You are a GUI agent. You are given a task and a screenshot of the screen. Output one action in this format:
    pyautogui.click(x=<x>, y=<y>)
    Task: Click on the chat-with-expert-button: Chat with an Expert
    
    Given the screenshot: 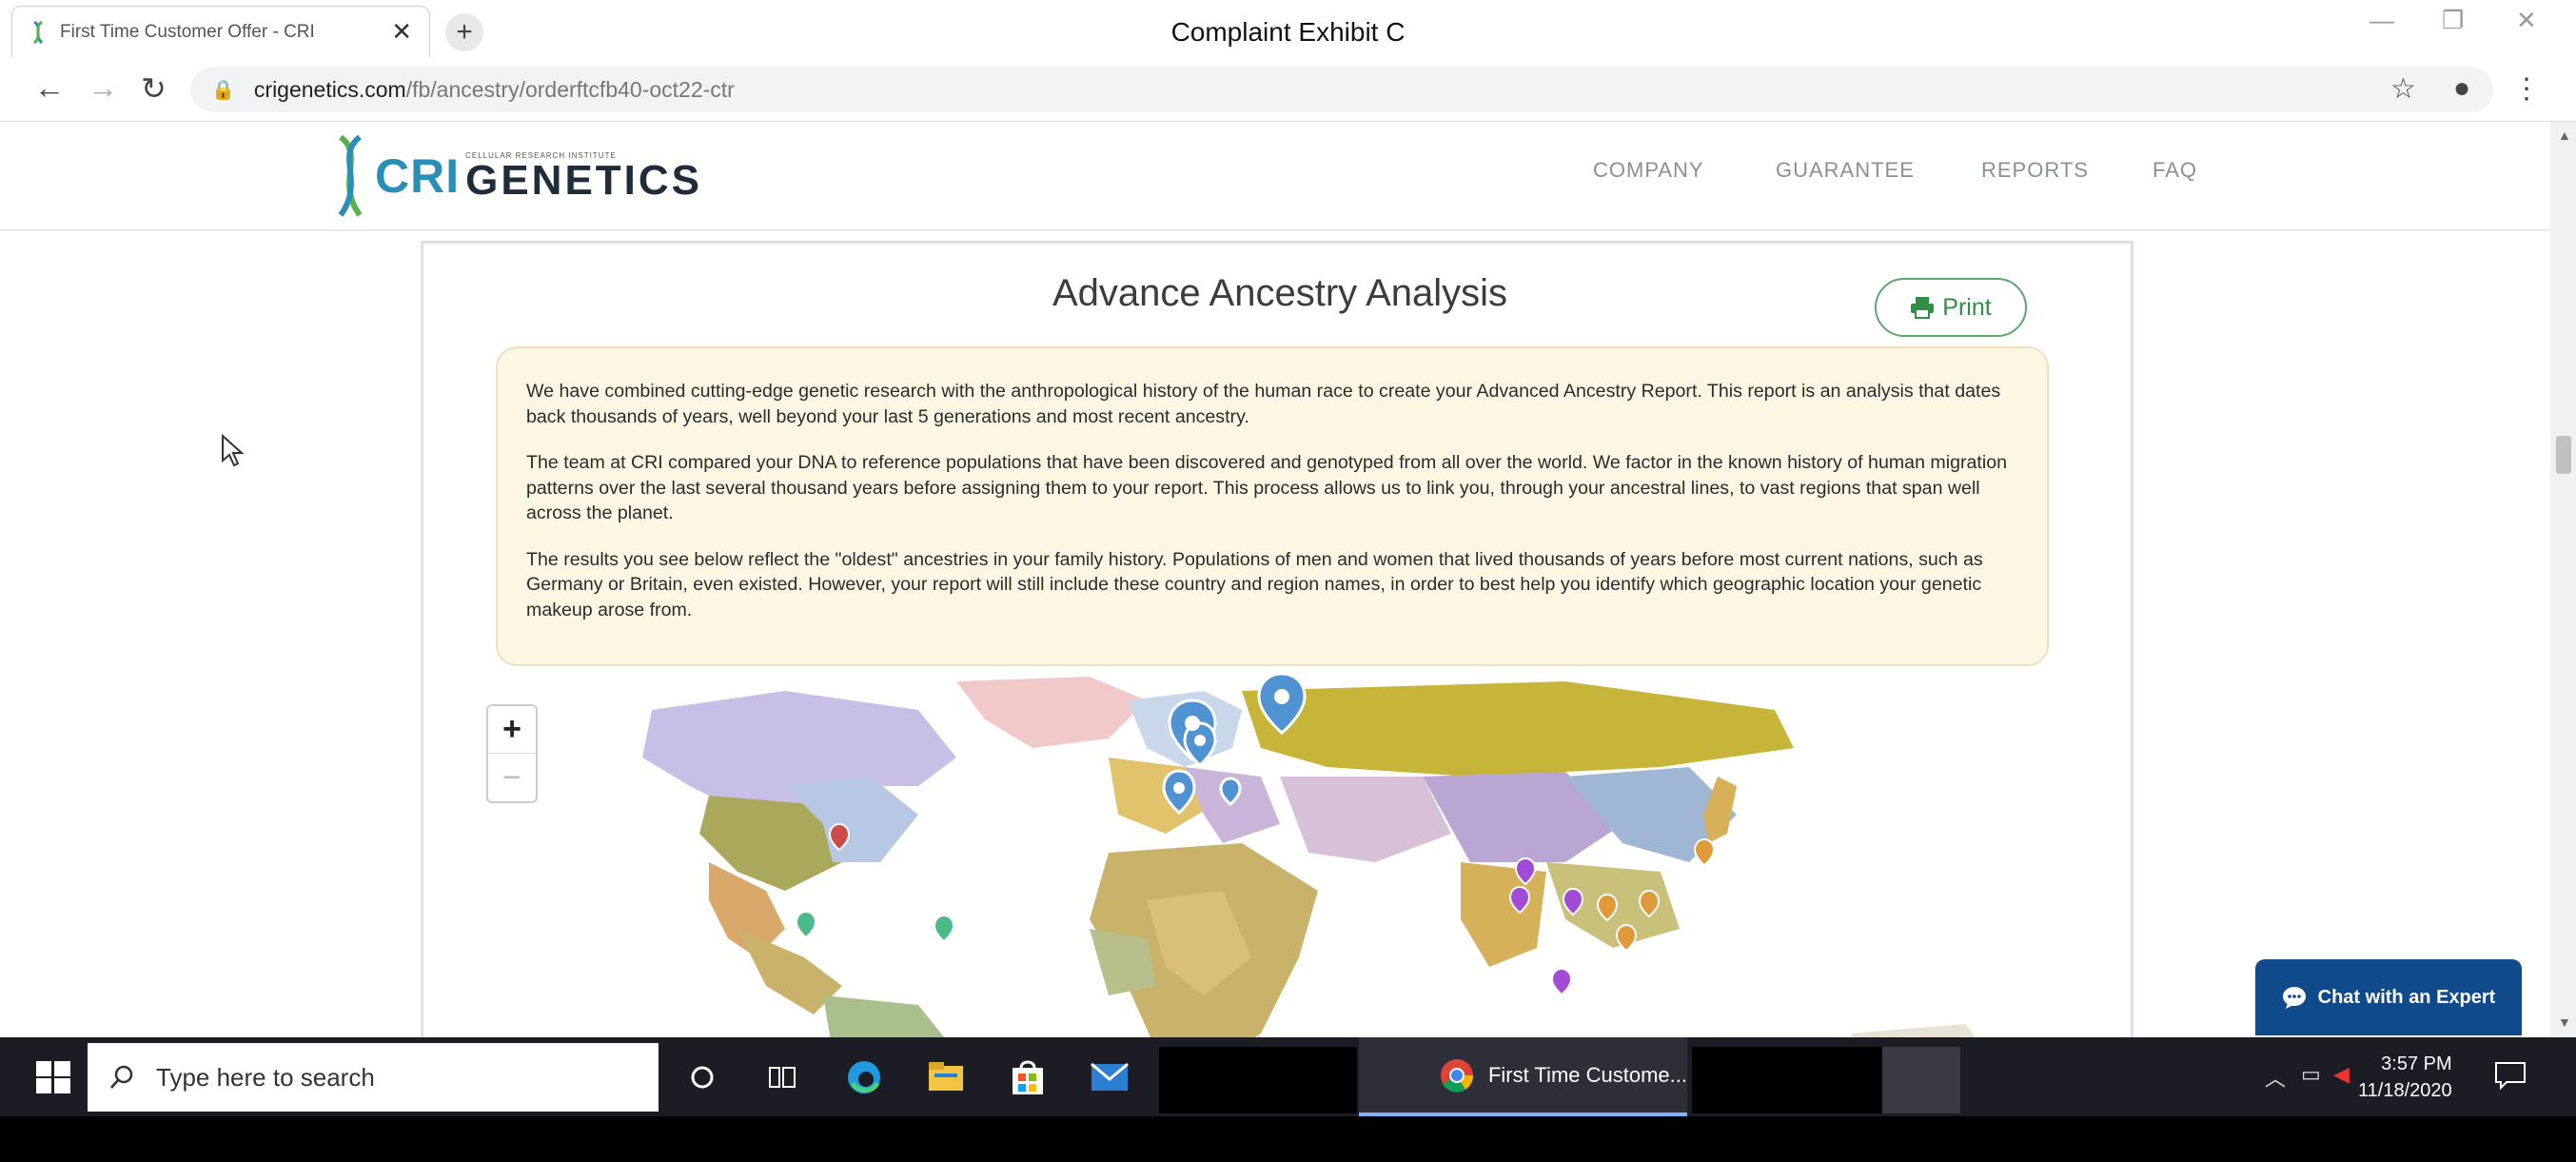 What is the action you would take?
    pyautogui.click(x=2388, y=997)
    